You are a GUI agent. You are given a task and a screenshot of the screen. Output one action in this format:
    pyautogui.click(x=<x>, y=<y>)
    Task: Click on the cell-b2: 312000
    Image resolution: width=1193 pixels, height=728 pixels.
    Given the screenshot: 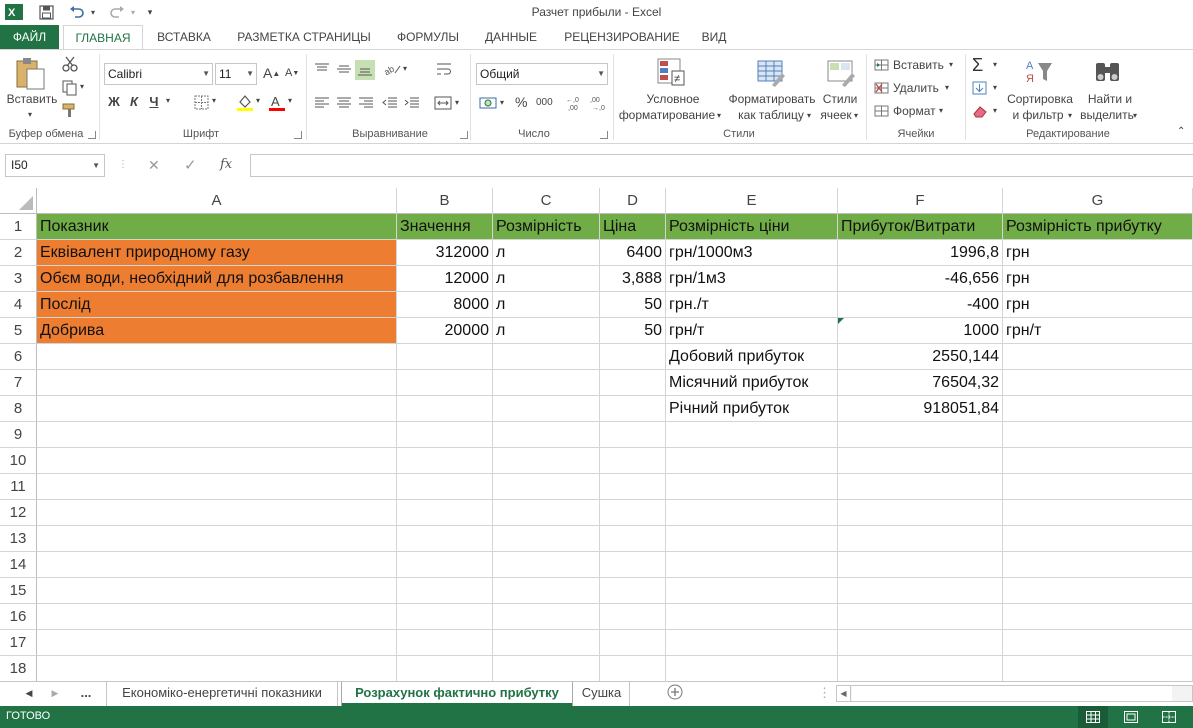 What is the action you would take?
    pyautogui.click(x=445, y=253)
    